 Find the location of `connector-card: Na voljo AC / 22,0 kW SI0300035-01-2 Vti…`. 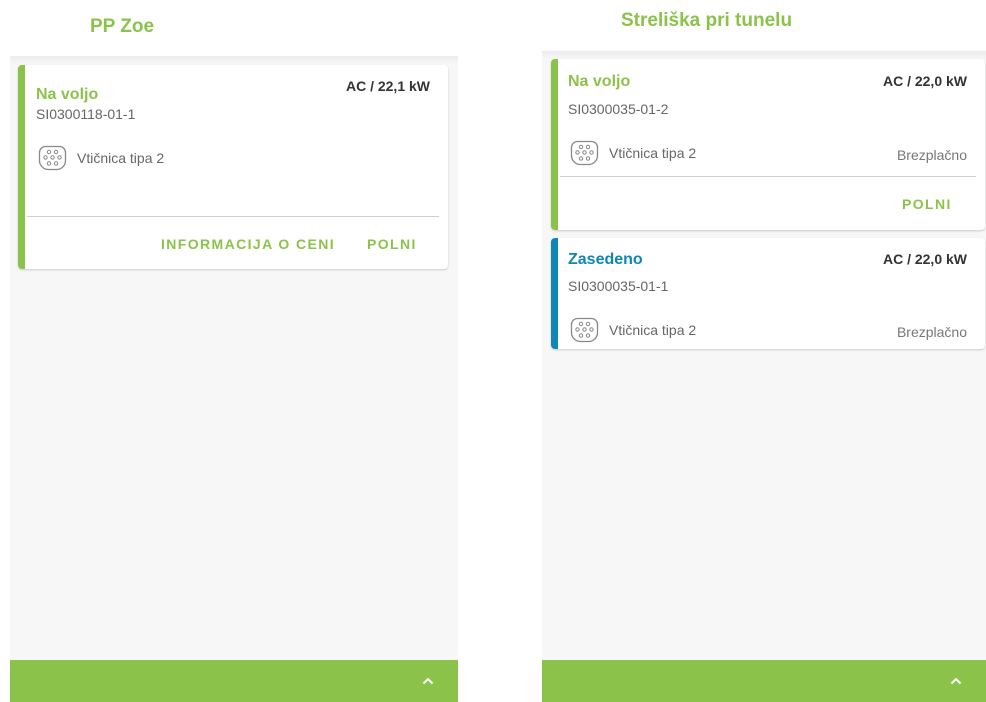

connector-card: Na voljo AC / 22,0 kW SI0300035-01-2 Vti… is located at coordinates (768, 144).